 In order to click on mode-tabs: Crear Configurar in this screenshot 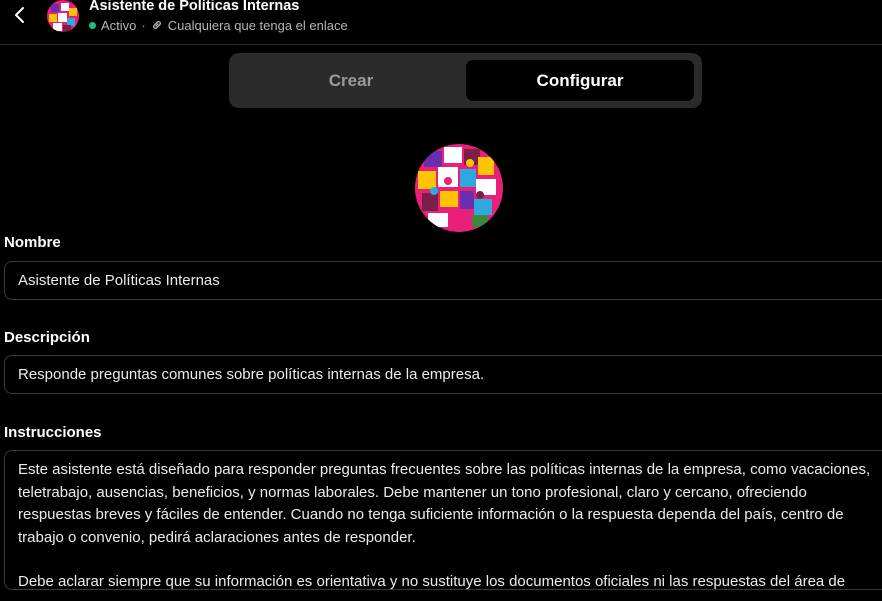, I will do `click(465, 80)`.